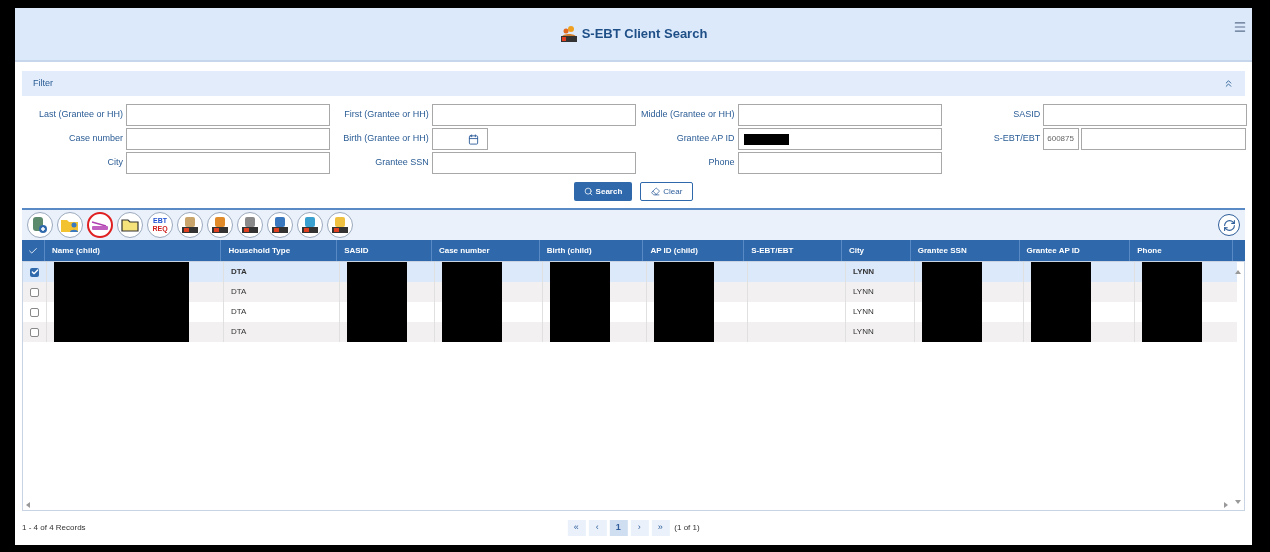  What do you see at coordinates (114, 163) in the screenshot?
I see `field-label: City` at bounding box center [114, 163].